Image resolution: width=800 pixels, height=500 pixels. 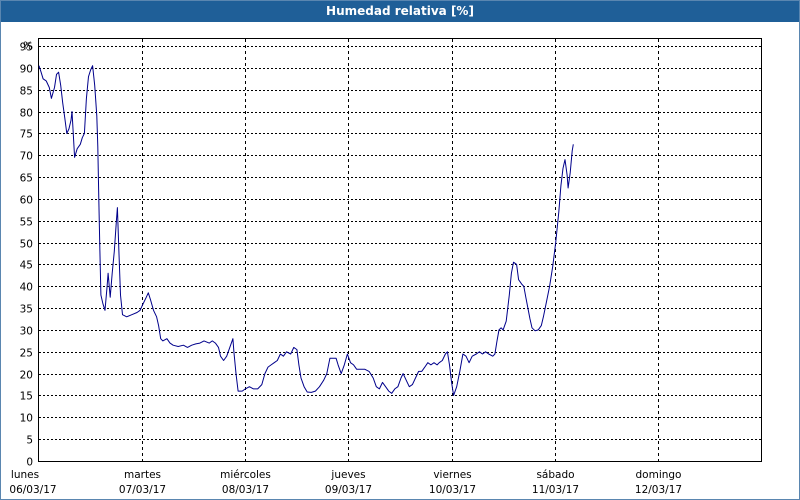 What do you see at coordinates (142, 490) in the screenshot?
I see `x-tick-date: 07/03/17` at bounding box center [142, 490].